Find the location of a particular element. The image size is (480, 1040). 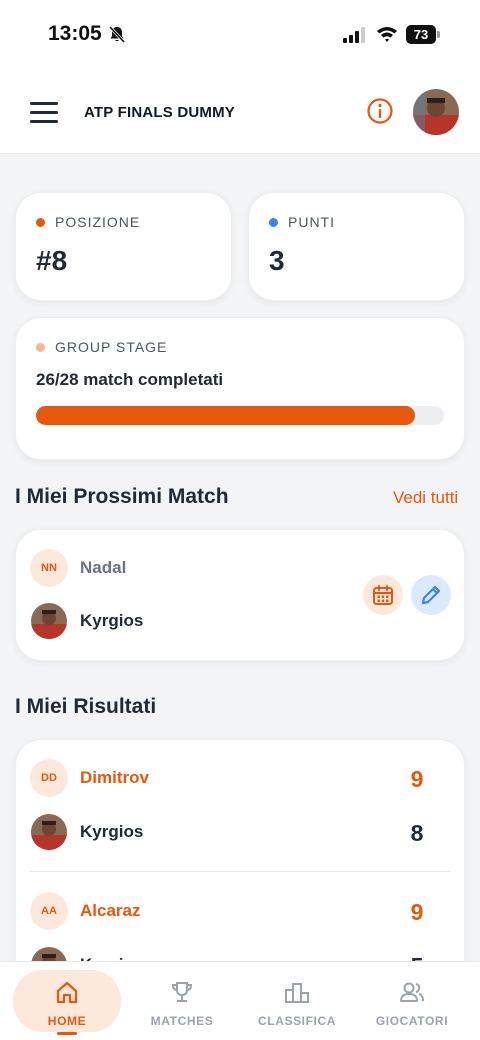

nav-home-label: HOME is located at coordinates (67, 1021).